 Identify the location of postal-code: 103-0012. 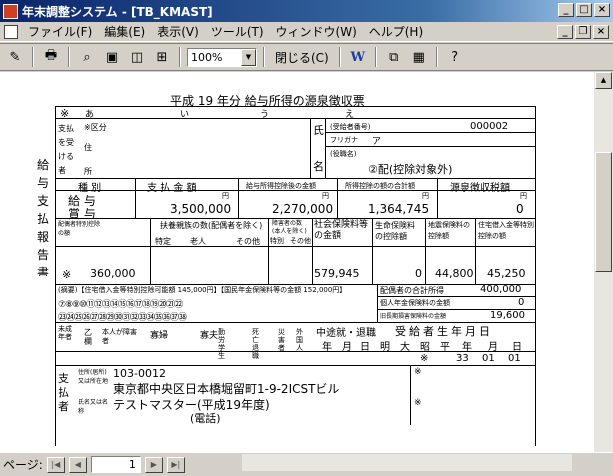
(139, 373).